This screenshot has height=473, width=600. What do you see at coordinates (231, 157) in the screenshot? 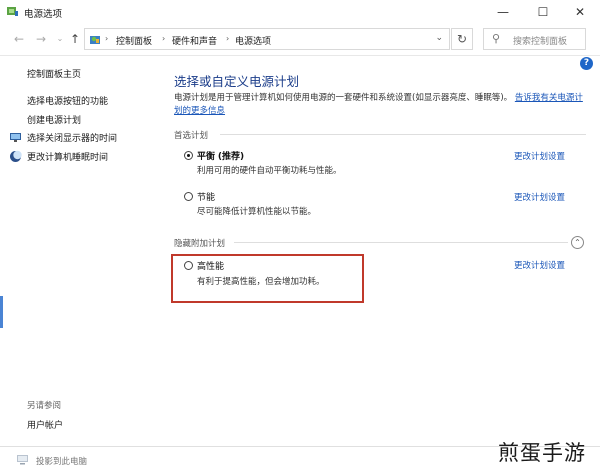
I see `plan-balanced-tag: (推荐)` at bounding box center [231, 157].